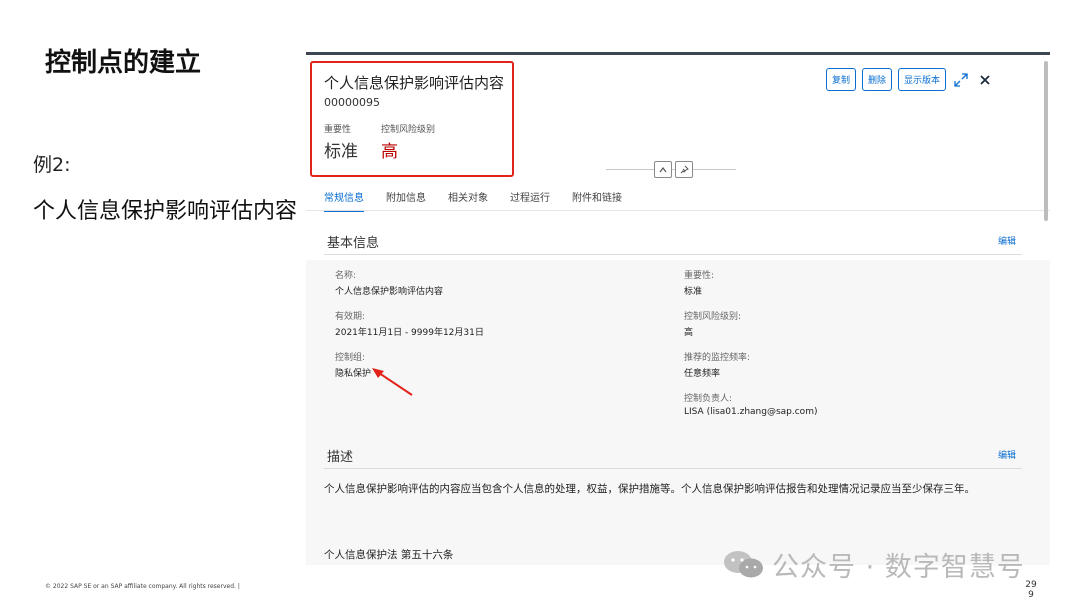  What do you see at coordinates (389, 152) in the screenshot?
I see `risk-value: 高` at bounding box center [389, 152].